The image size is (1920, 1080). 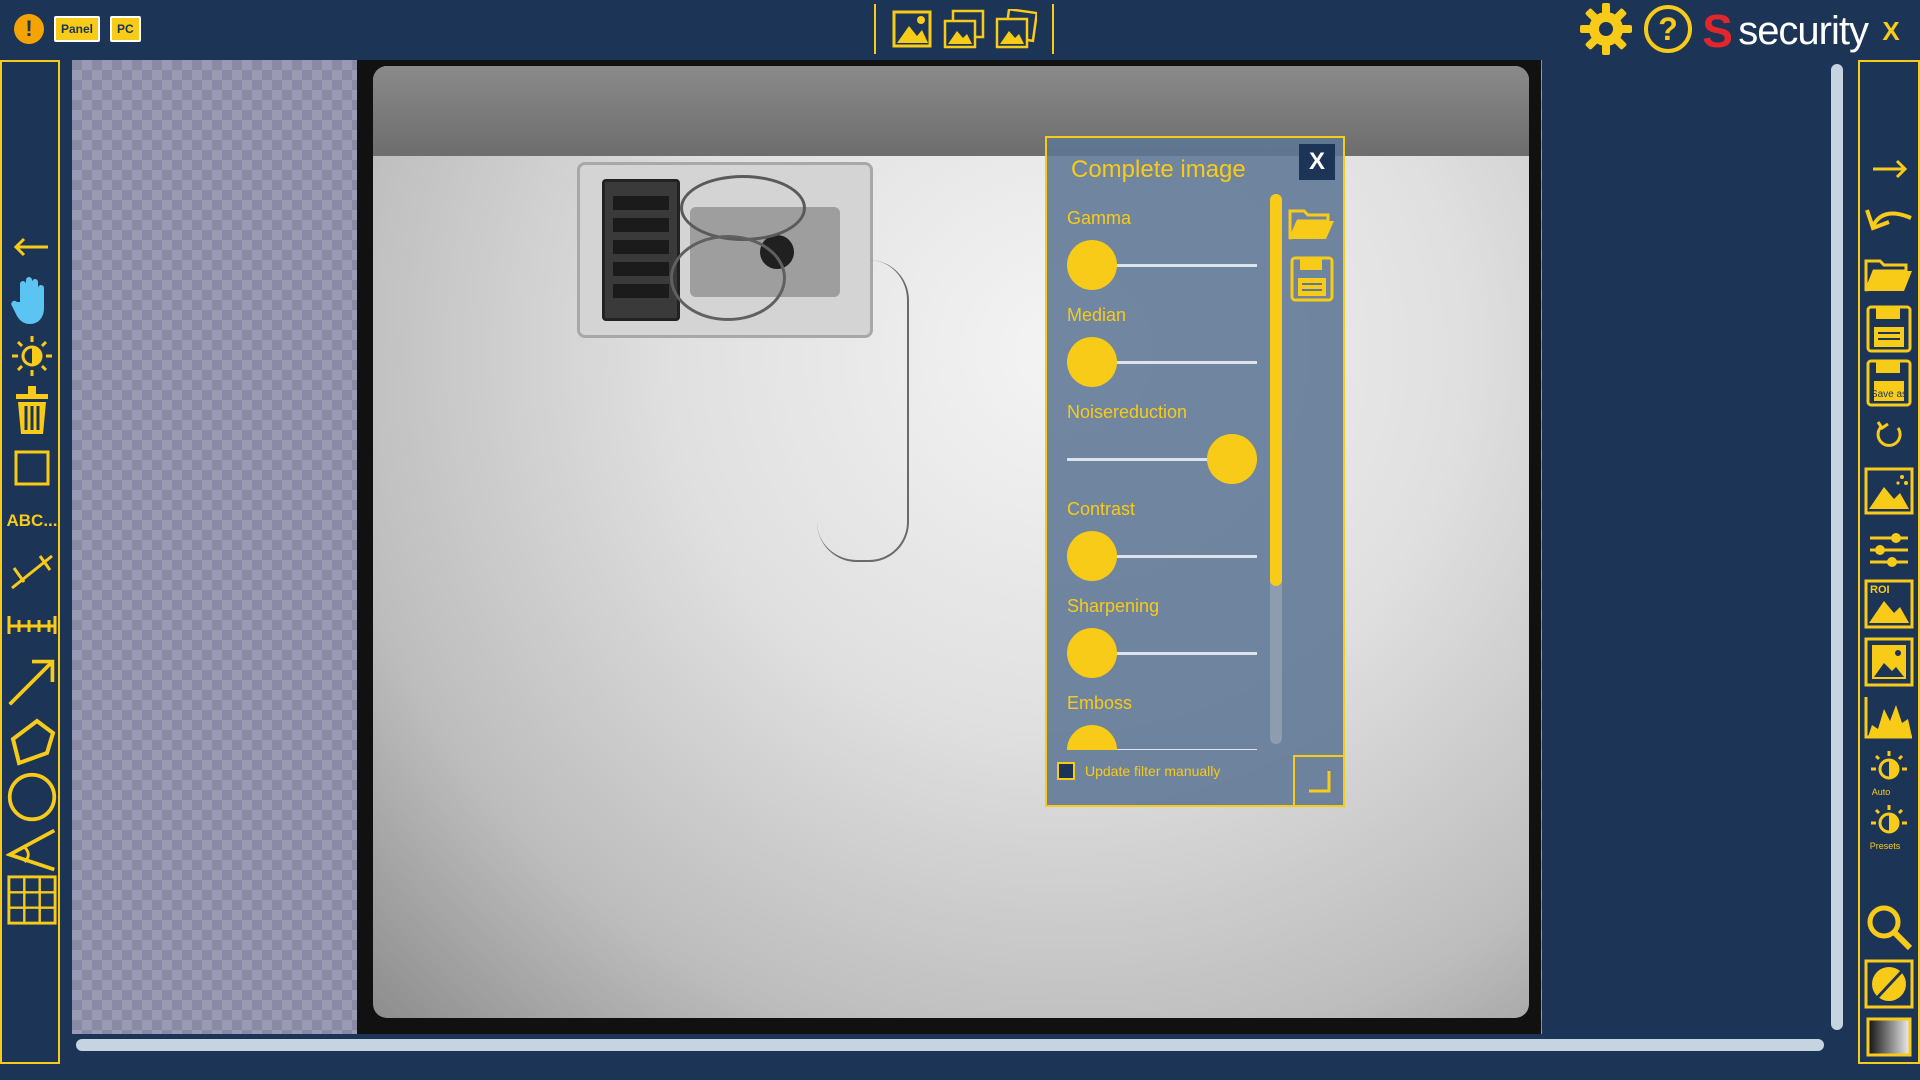 I want to click on status-area: ! Panel PC, so click(x=77, y=29).